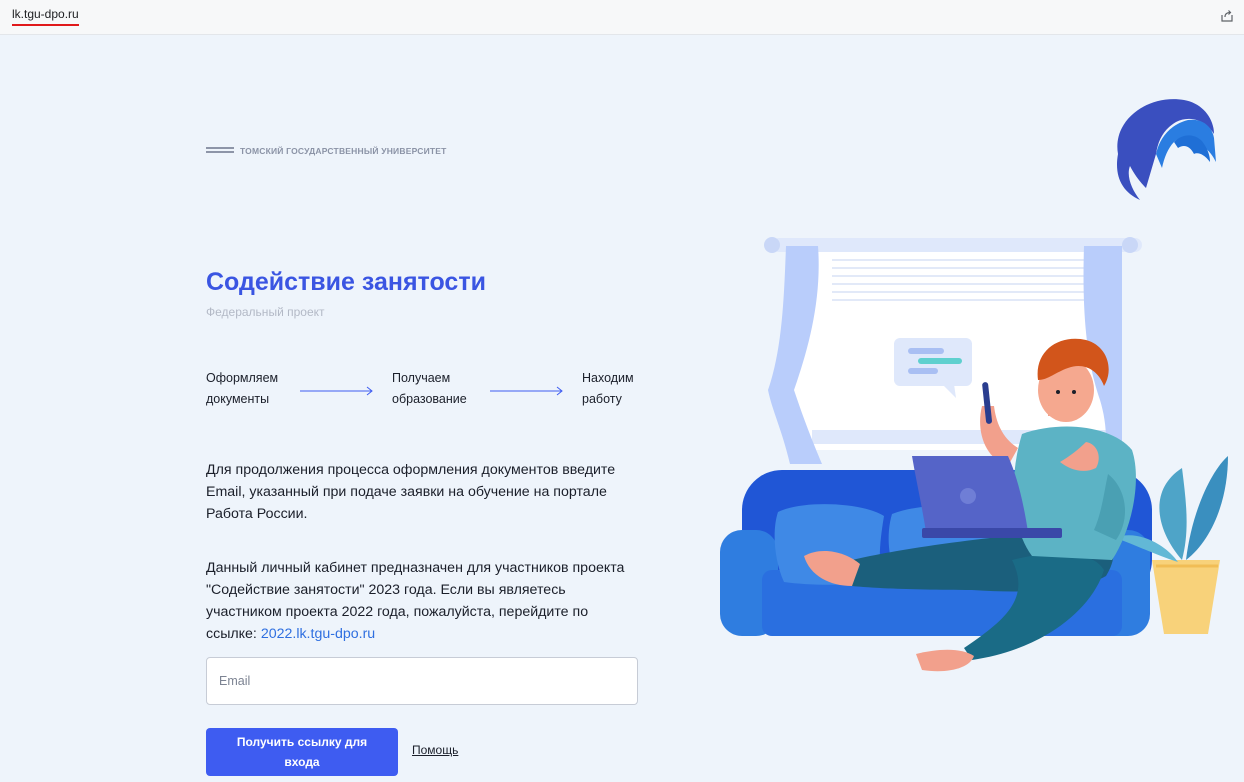 The image size is (1244, 782). Describe the element at coordinates (242, 378) in the screenshot. I see `step-label-line: Оформляем` at that location.